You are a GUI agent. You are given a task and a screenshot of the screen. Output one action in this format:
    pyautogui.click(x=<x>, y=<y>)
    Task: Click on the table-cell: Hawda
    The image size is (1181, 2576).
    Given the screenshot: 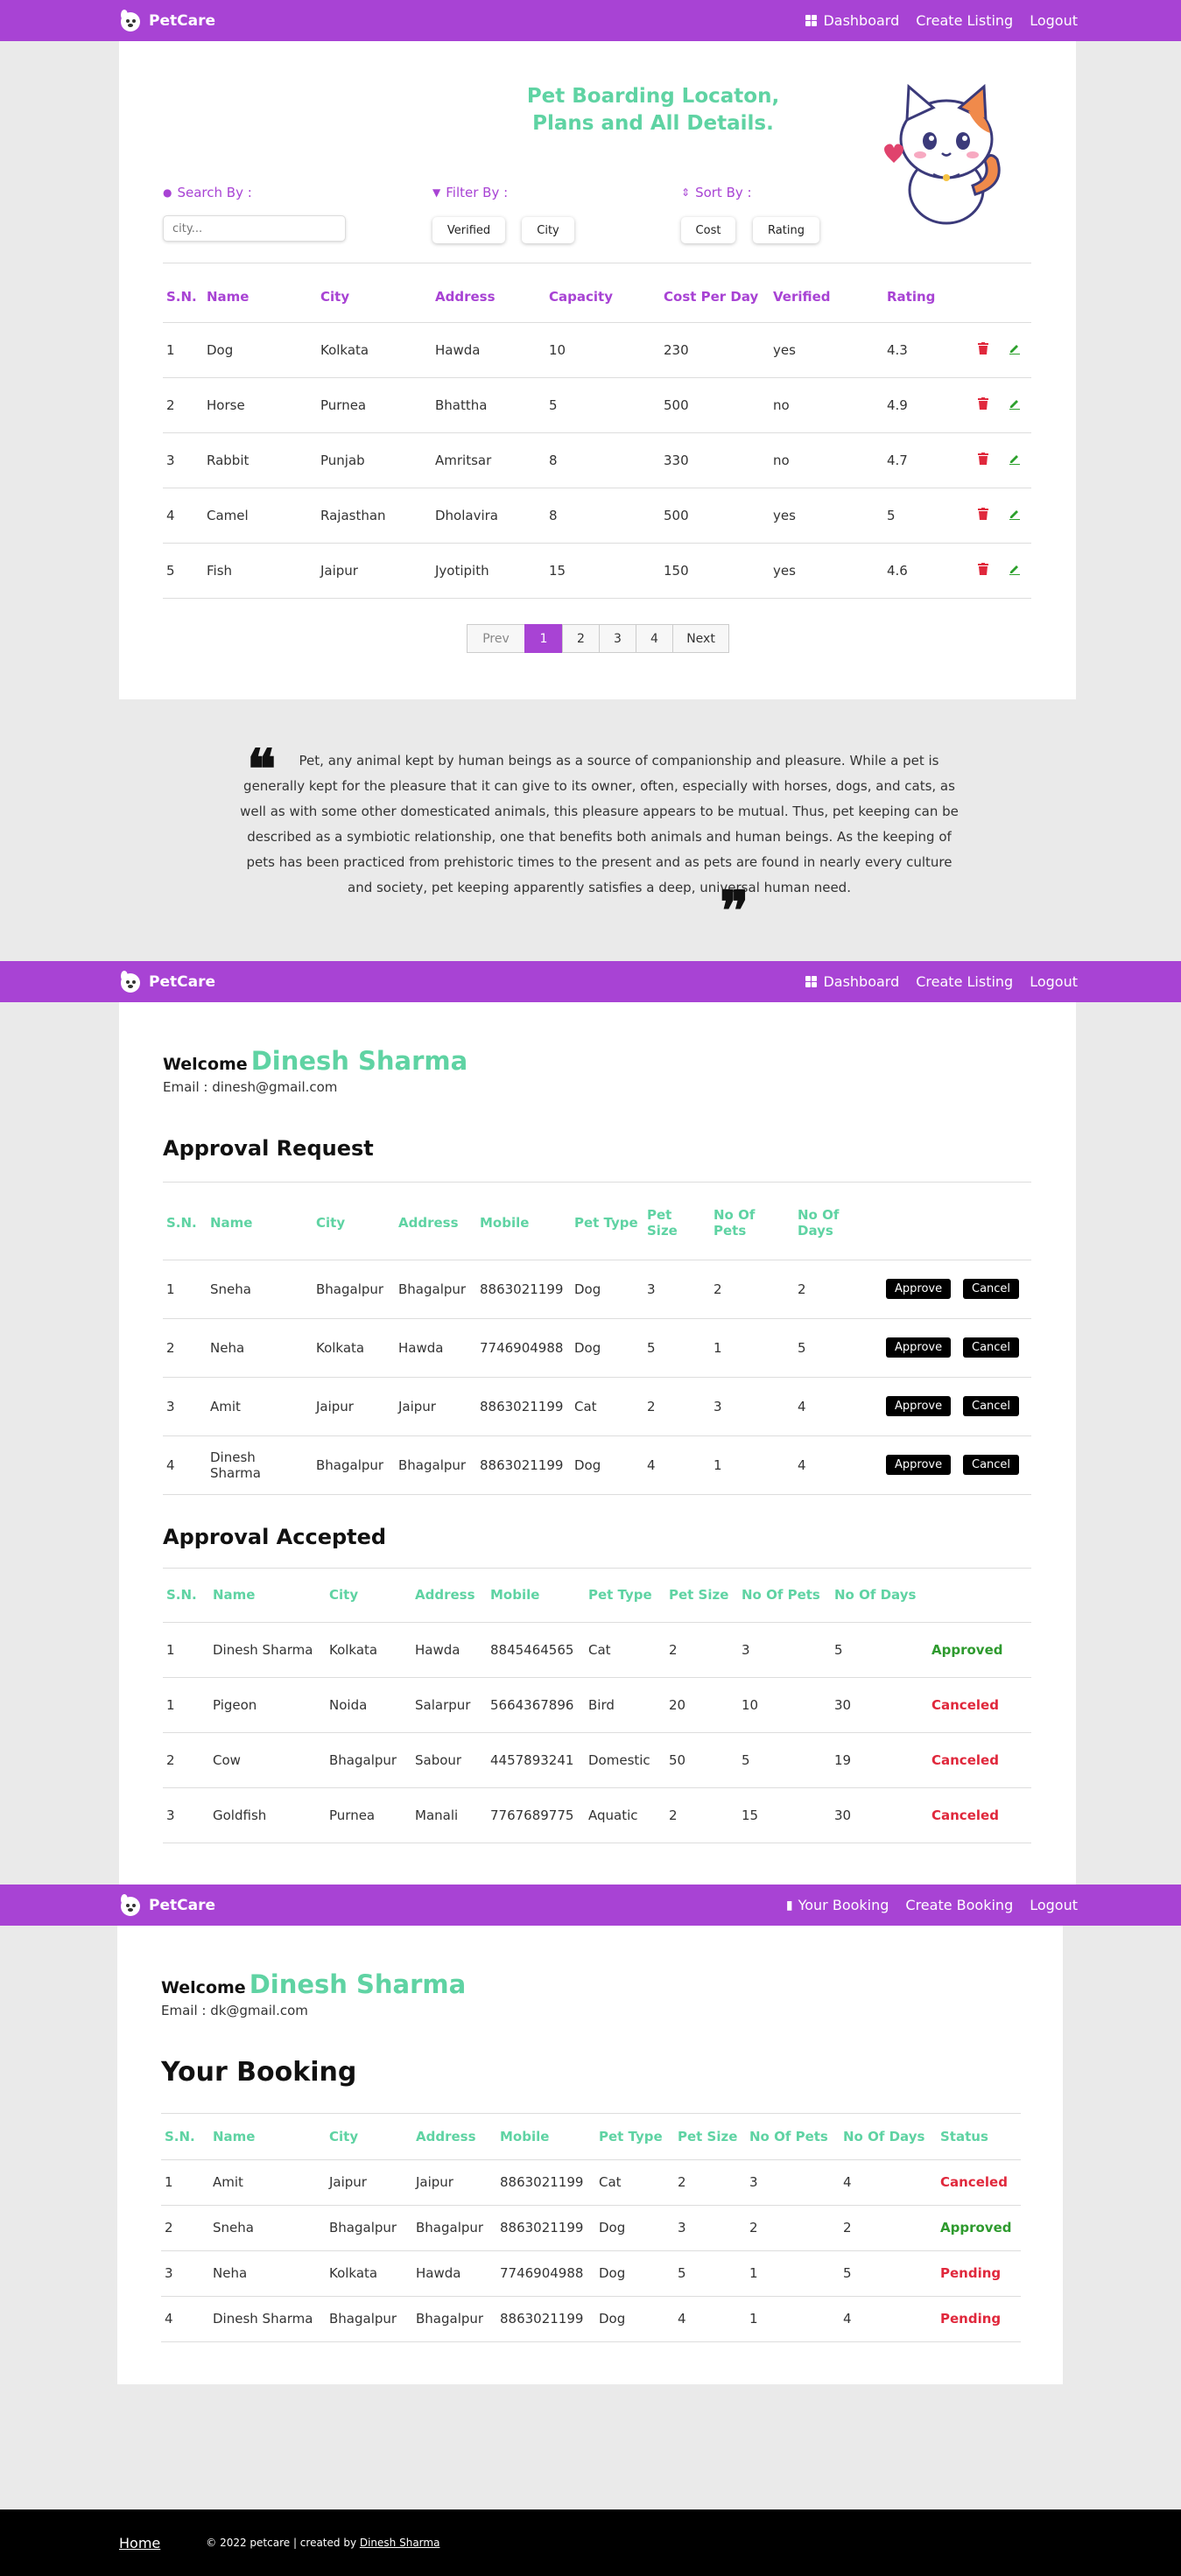 What is the action you would take?
    pyautogui.click(x=421, y=1347)
    